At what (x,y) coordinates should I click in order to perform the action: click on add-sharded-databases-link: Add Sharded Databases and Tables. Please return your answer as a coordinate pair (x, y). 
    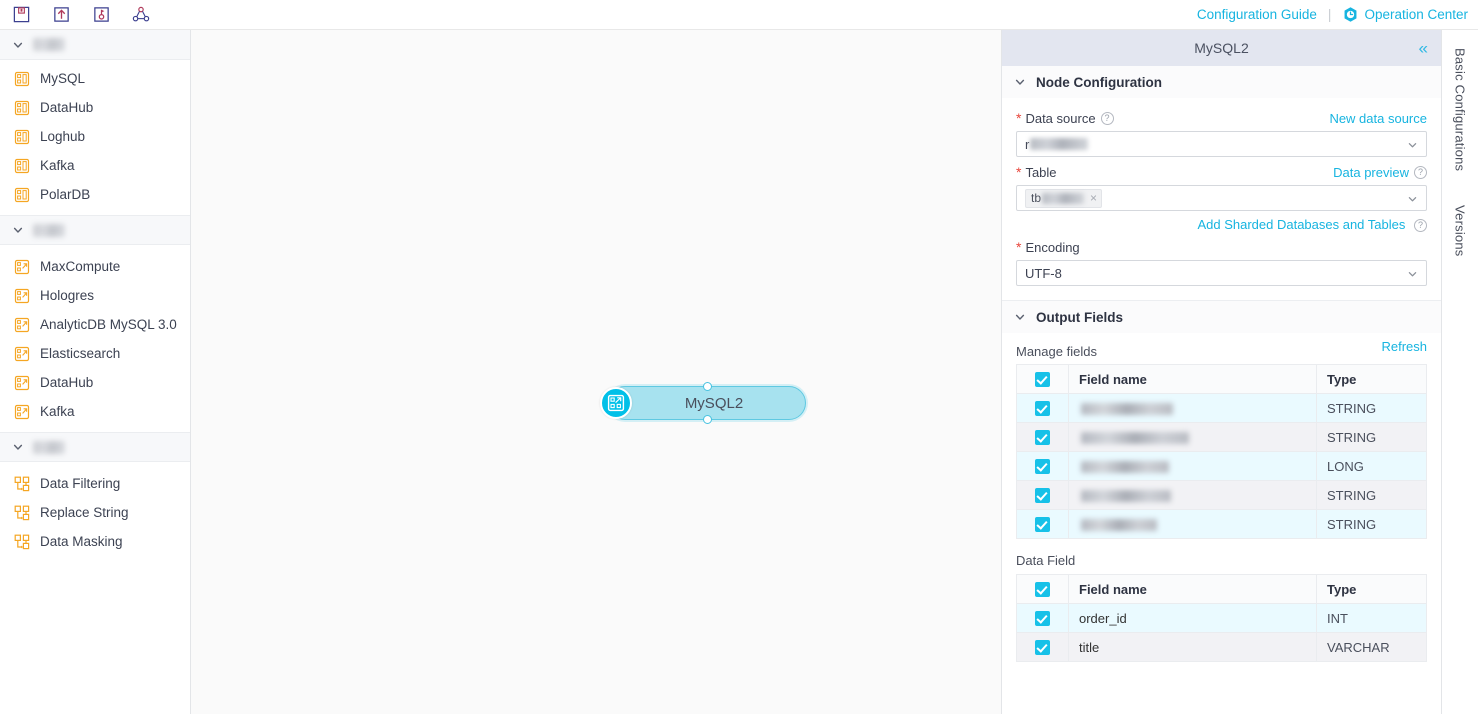
    Looking at the image, I should click on (1301, 224).